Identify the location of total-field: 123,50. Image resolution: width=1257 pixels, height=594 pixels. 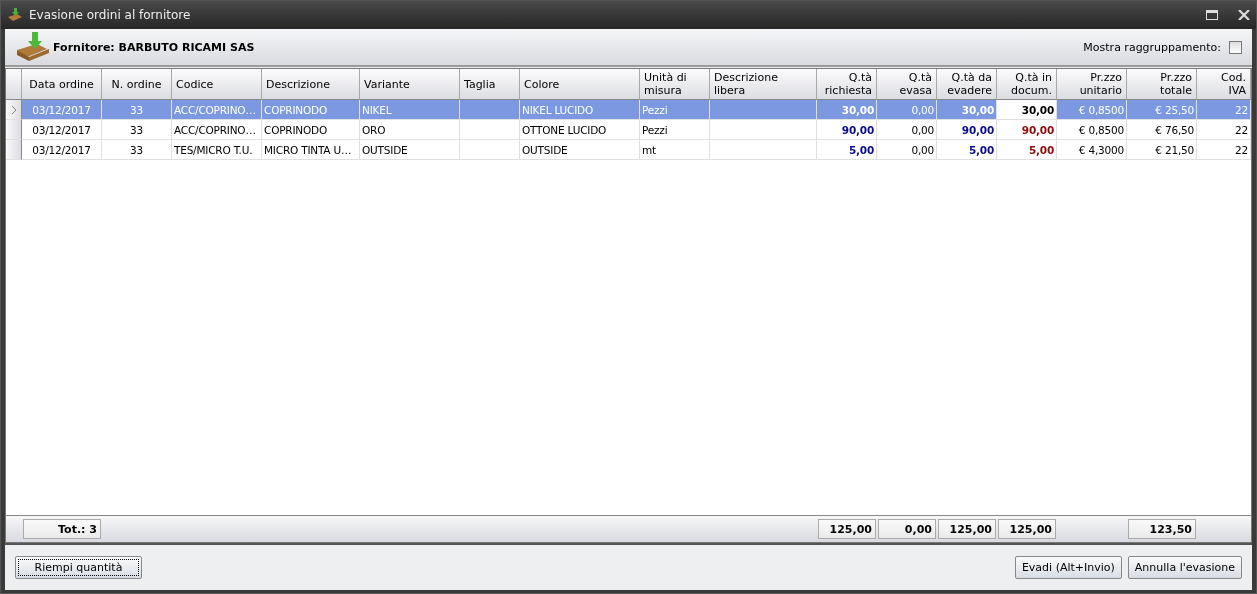
(1162, 529).